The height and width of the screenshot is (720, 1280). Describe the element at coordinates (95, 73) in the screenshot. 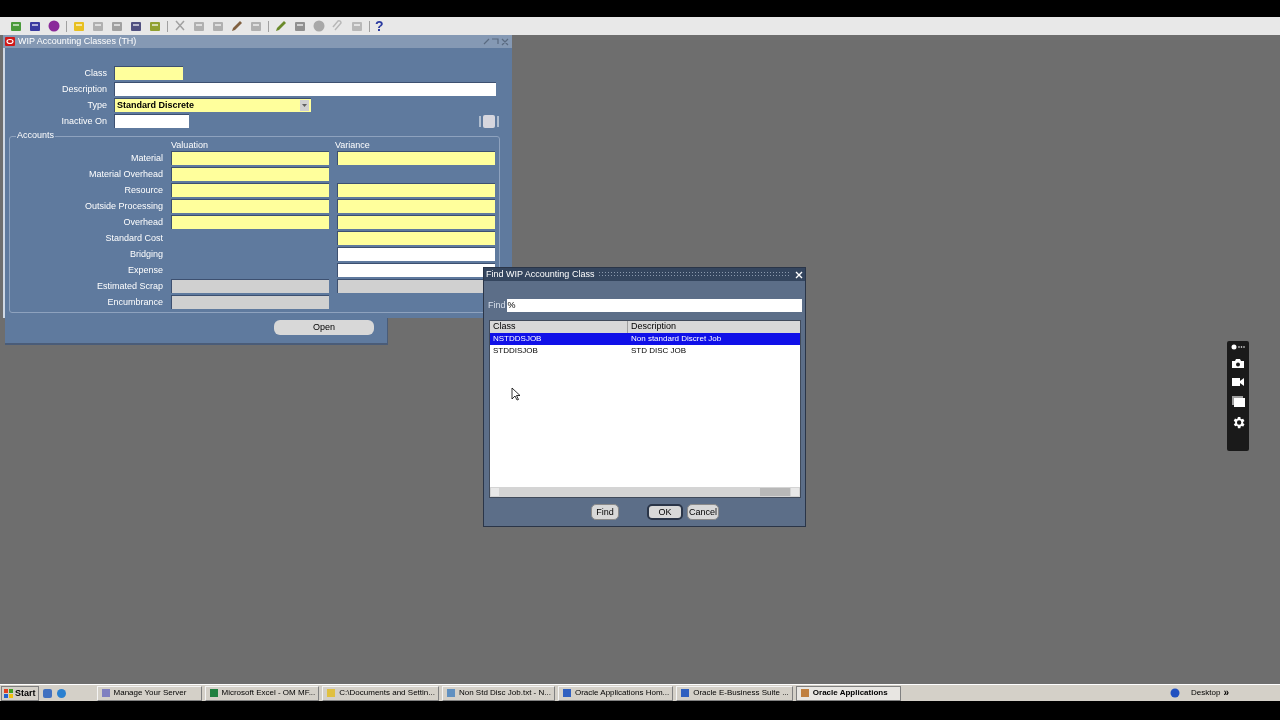

I see `field-label: Class` at that location.